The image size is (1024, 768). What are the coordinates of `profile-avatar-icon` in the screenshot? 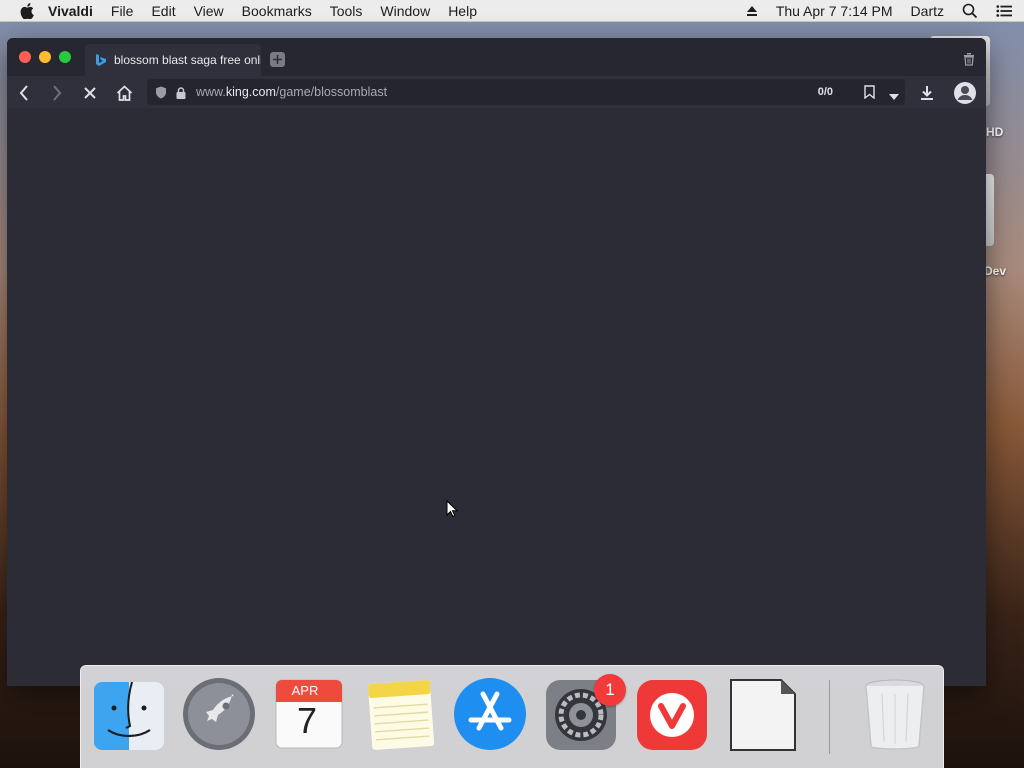 It's located at (965, 93).